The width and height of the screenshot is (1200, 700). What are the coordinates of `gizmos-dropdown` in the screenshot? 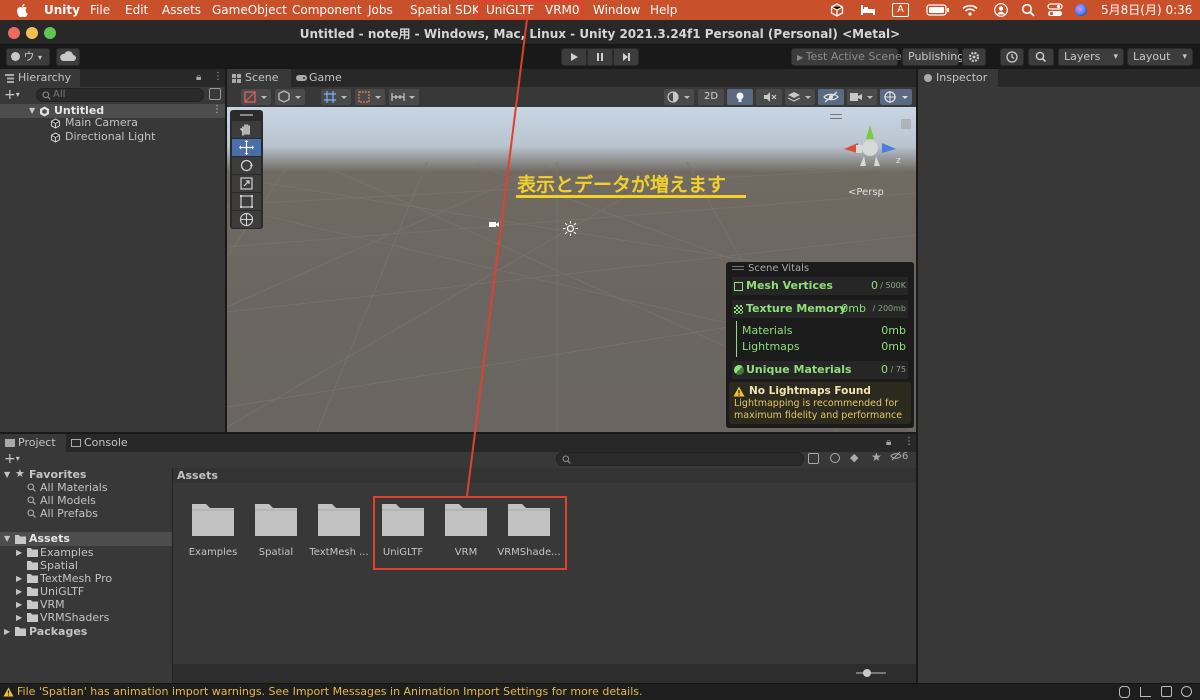 It's located at (896, 97).